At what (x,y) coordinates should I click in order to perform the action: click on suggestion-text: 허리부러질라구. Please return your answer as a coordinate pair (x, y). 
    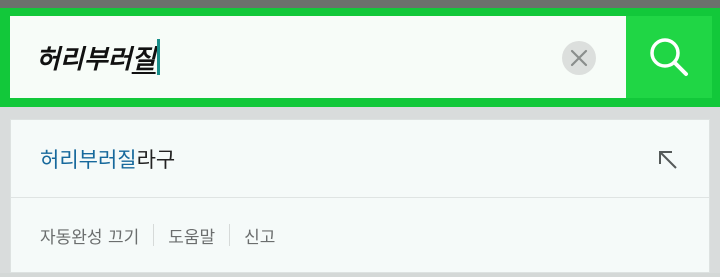
    Looking at the image, I should click on (107, 159).